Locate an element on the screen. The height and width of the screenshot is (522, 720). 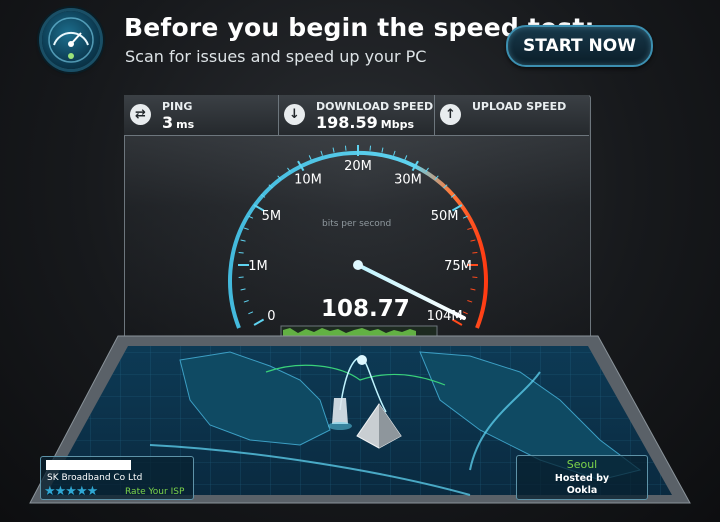
isp-name: SK Broadband Co Ltd is located at coordinates (95, 478).